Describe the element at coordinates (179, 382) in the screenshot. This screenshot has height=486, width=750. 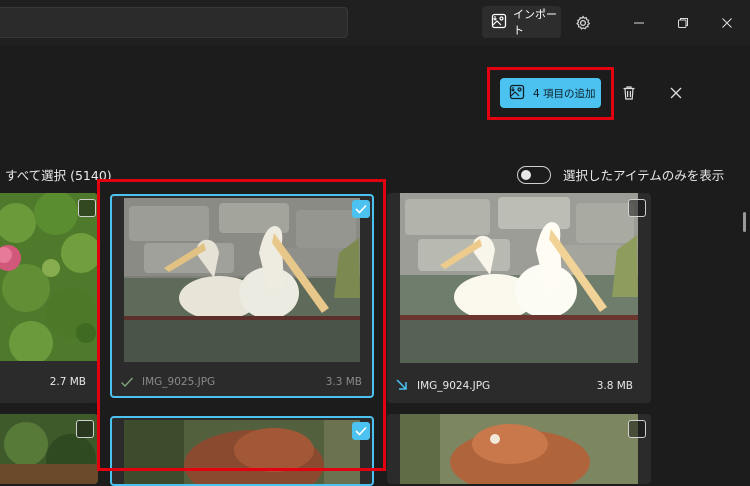
I see `photo-filename: IMG_9025.JPG` at that location.